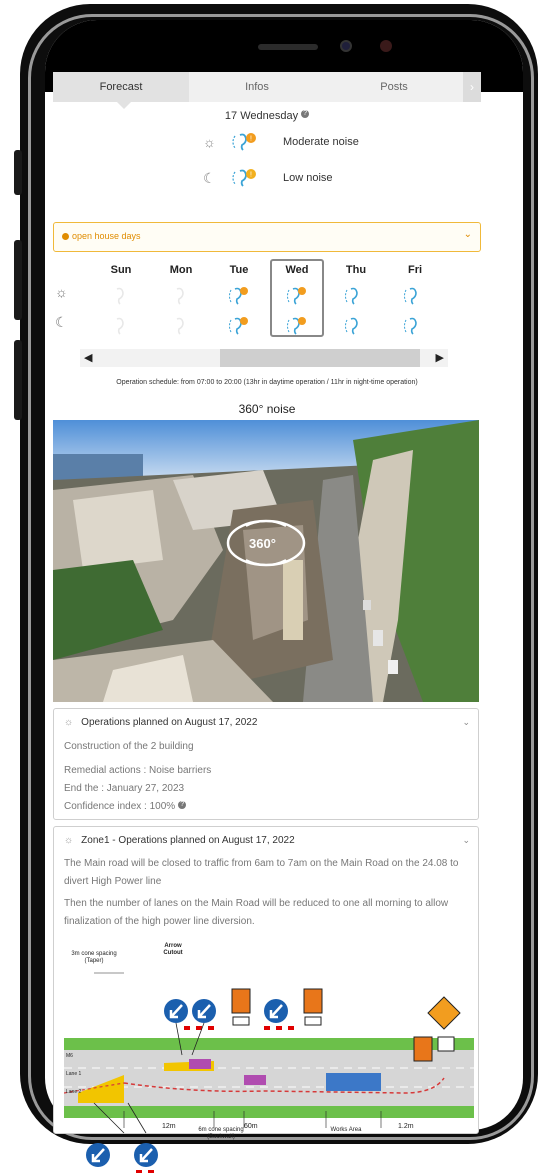  I want to click on card1-line3: End the : January 27, 2023, so click(124, 788).